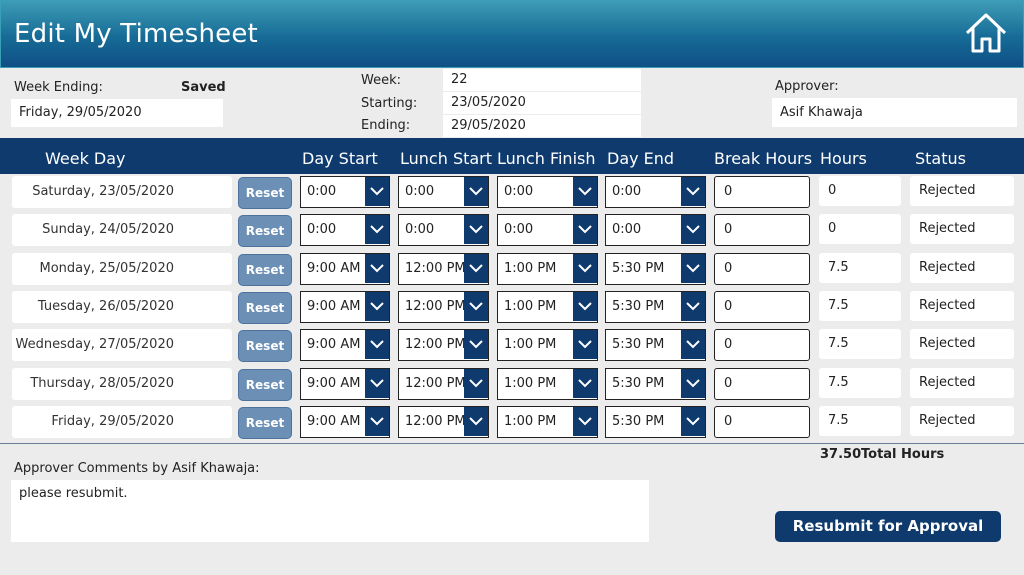 The height and width of the screenshot is (575, 1024). What do you see at coordinates (122, 383) in the screenshot?
I see `week-day-cell: Thursday, 28/05/2020` at bounding box center [122, 383].